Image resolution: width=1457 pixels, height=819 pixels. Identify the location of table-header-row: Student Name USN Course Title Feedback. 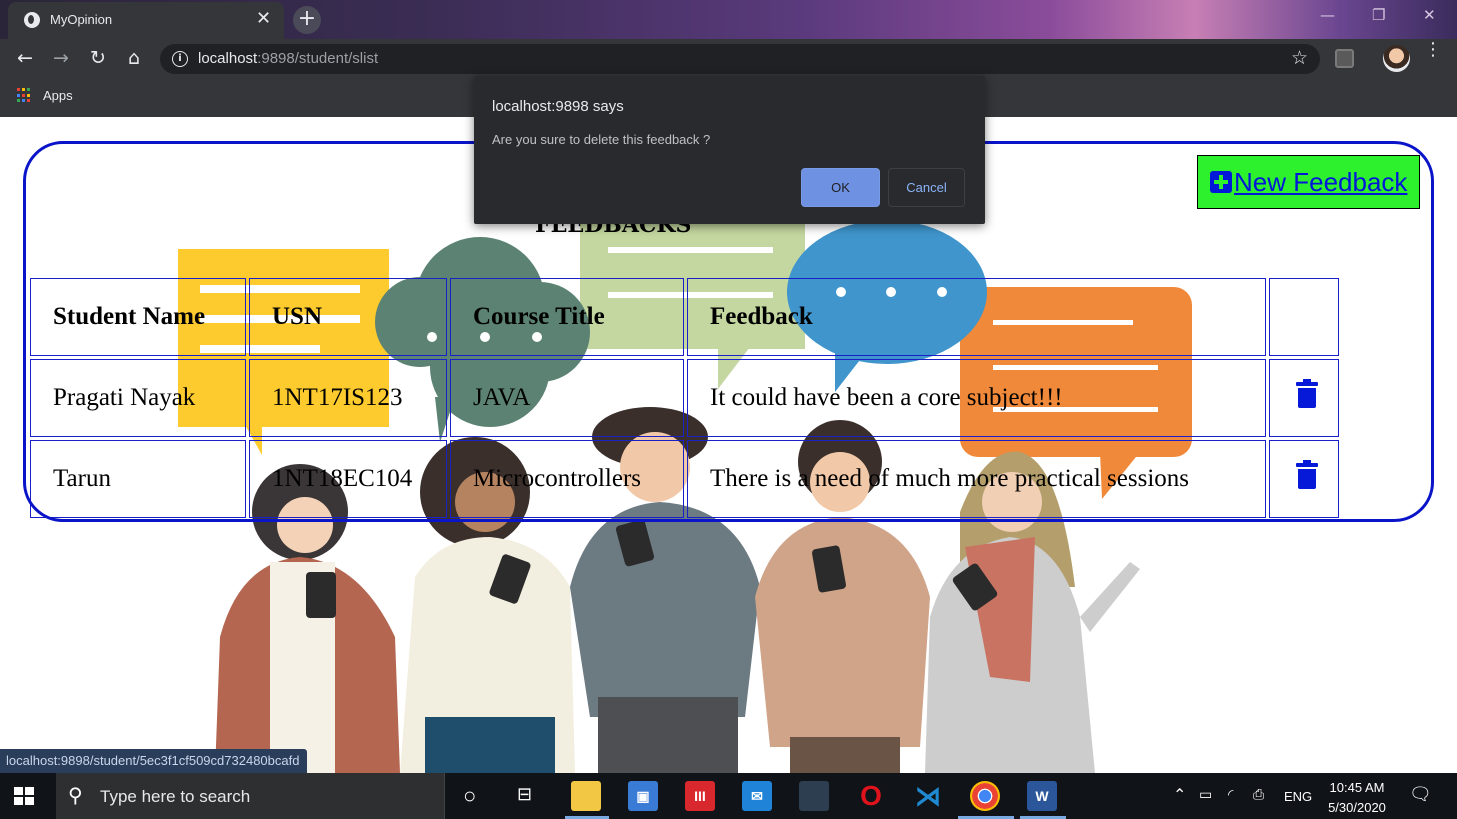
(684, 317).